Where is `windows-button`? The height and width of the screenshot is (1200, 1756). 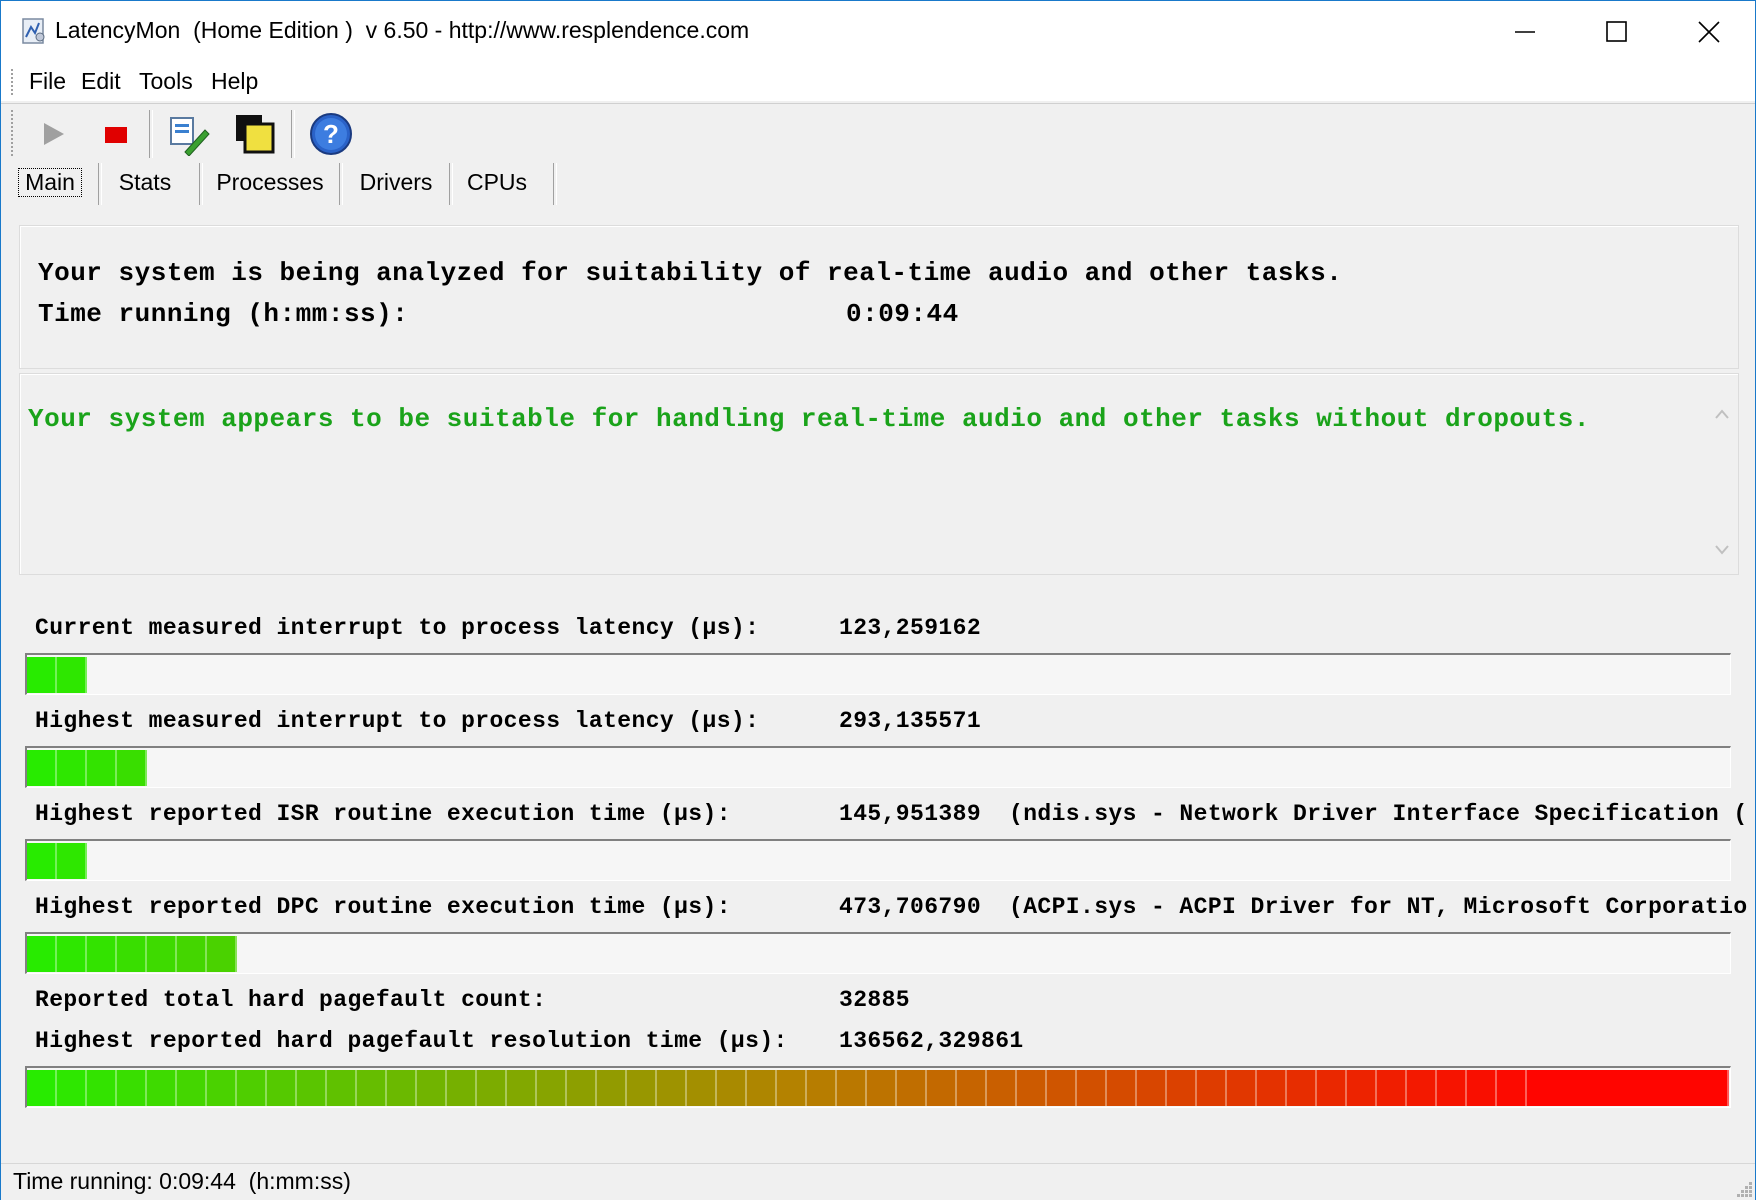
windows-button is located at coordinates (255, 134).